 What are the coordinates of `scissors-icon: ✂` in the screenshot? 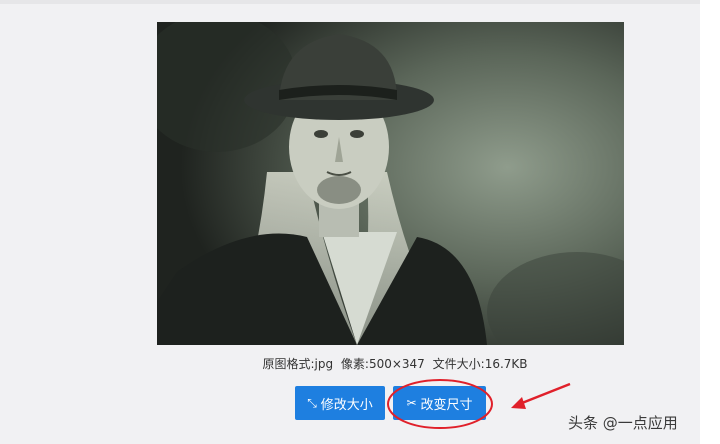 It's located at (411, 403).